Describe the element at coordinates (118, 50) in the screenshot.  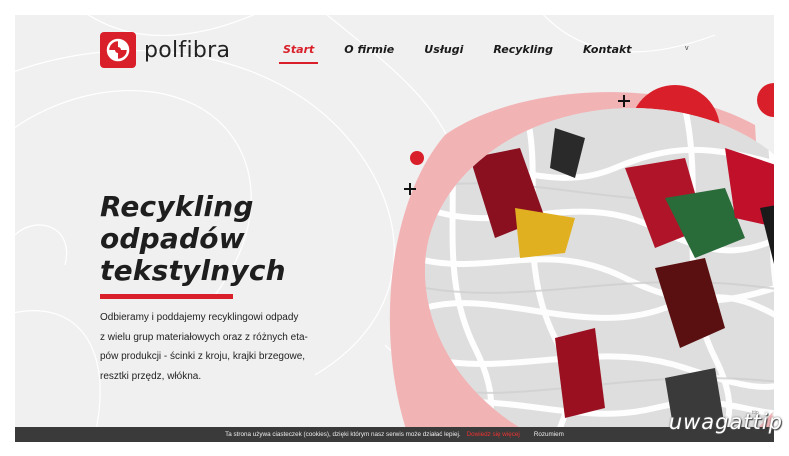
I see `polfibra-logo-icon` at that location.